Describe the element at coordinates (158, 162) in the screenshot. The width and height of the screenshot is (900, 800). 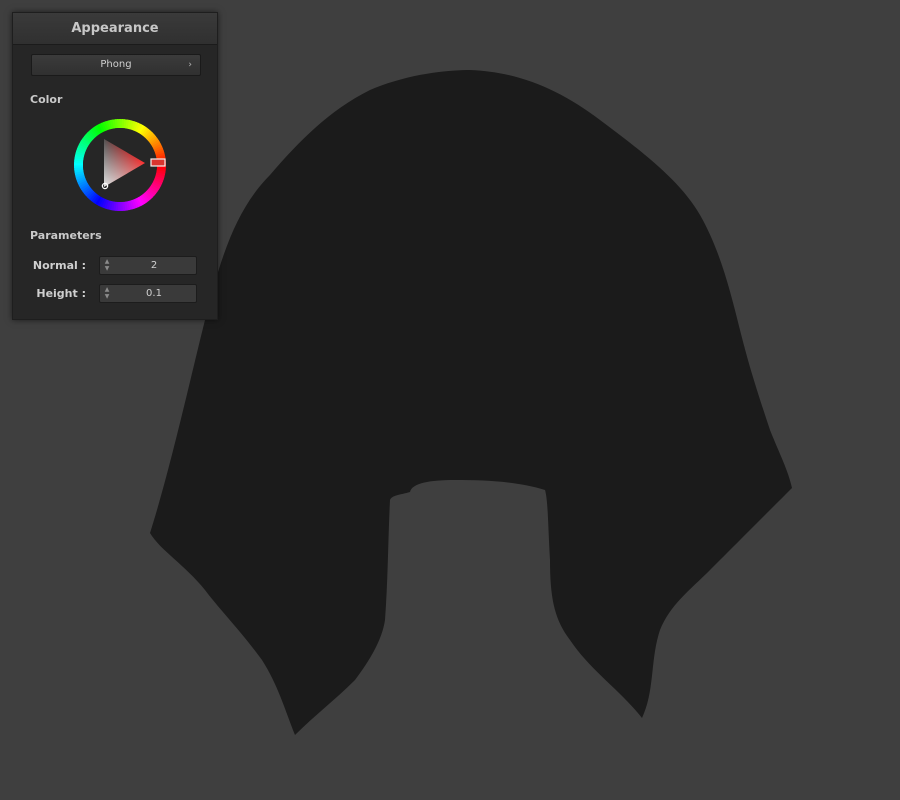
I see `hue-selector-handle` at that location.